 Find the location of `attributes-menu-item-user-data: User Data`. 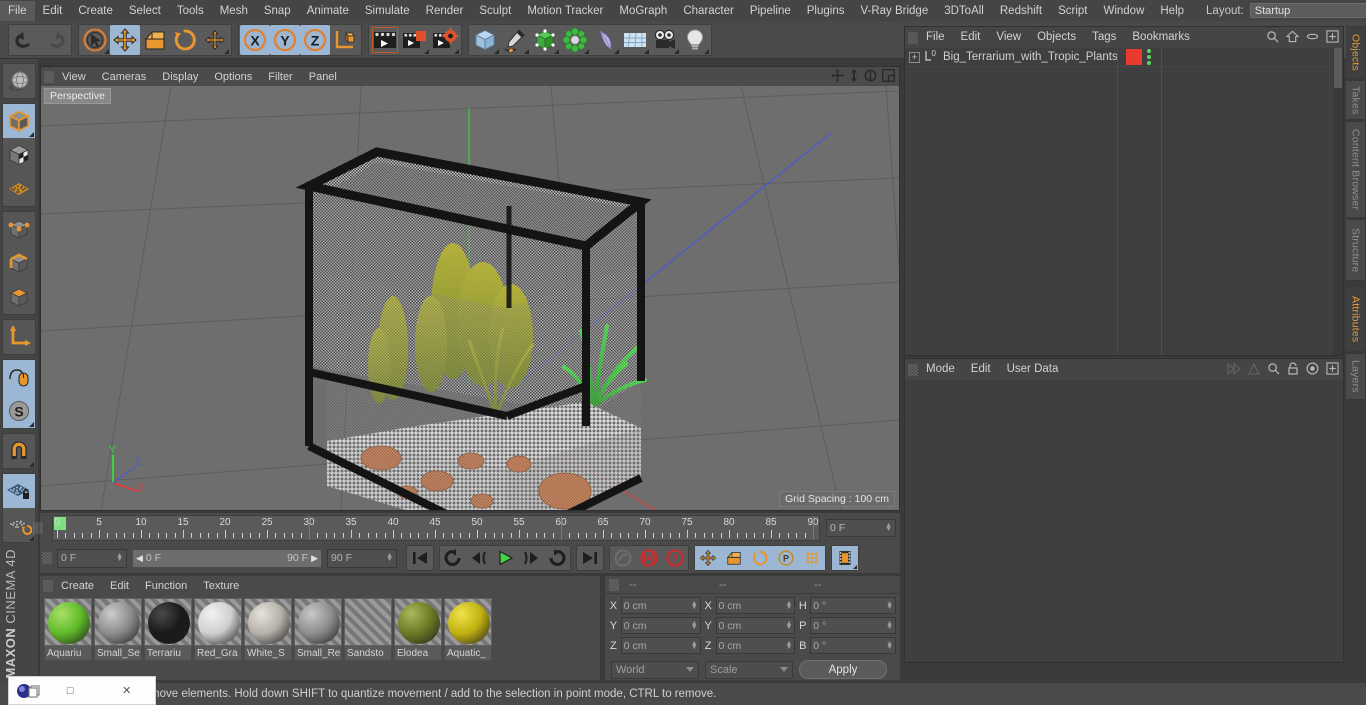

attributes-menu-item-user-data: User Data is located at coordinates (1033, 369).